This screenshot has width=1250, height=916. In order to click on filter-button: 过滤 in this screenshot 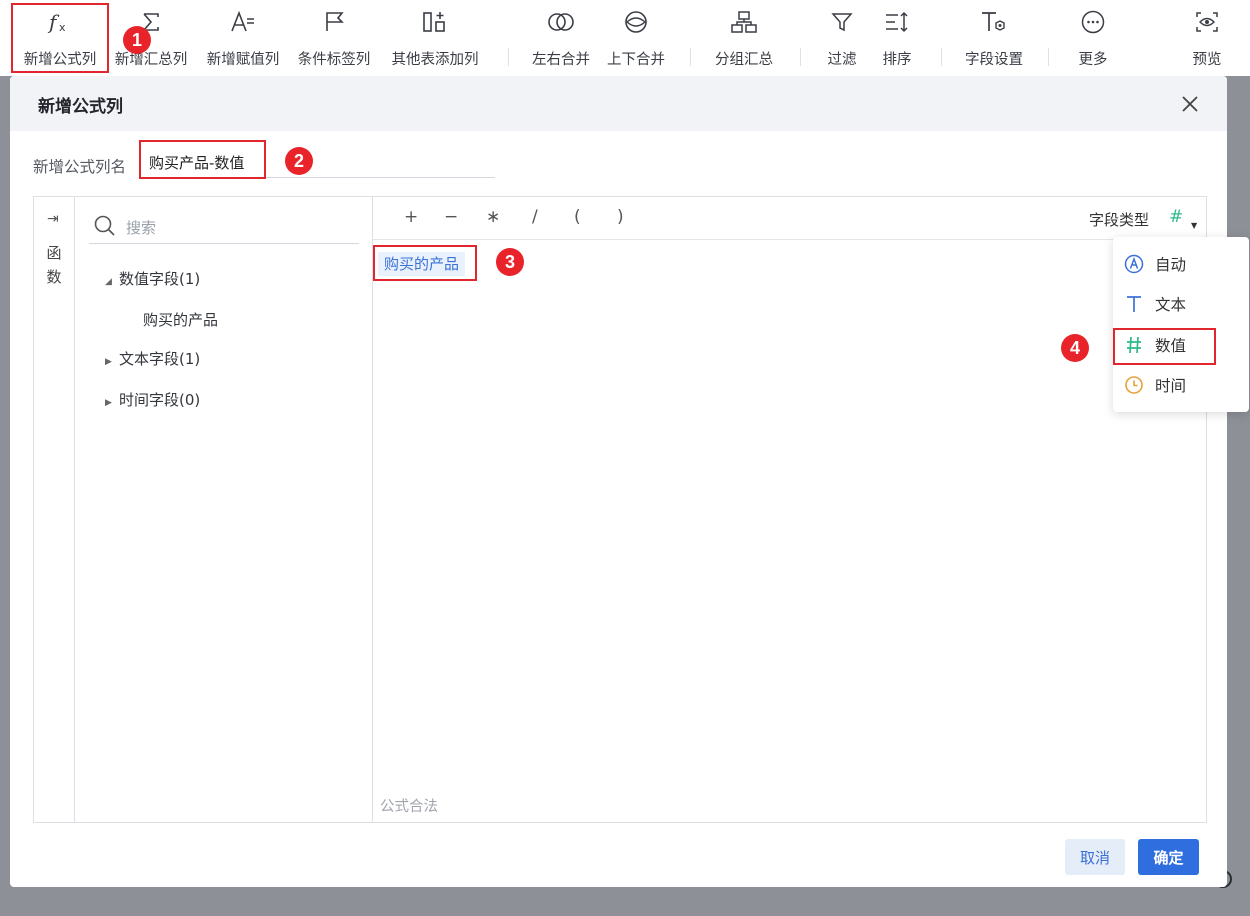, I will do `click(842, 38)`.